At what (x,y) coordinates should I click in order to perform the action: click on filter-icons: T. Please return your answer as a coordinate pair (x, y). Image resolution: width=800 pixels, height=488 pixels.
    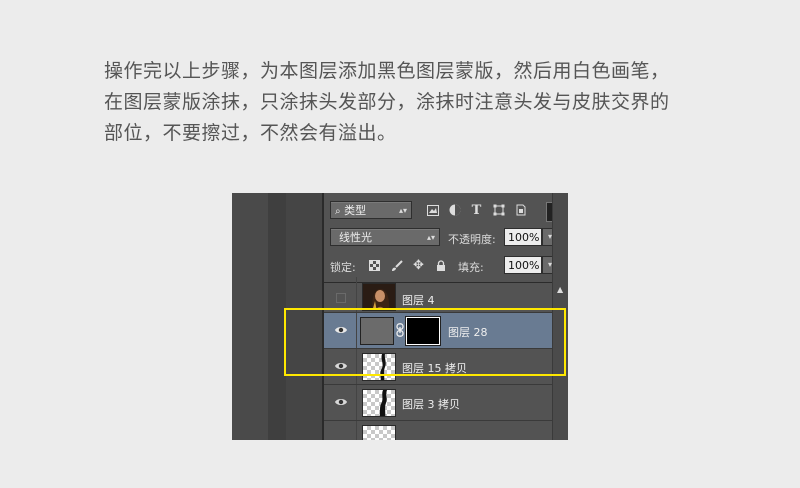
    Looking at the image, I should click on (476, 210).